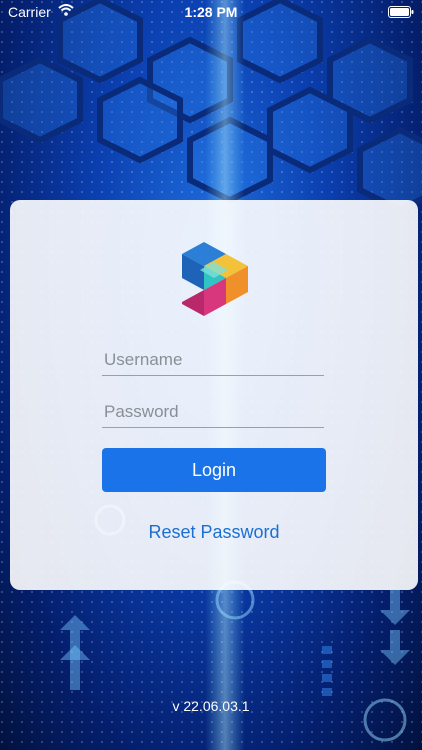 The height and width of the screenshot is (750, 422). I want to click on app-version: v 22.06.03.1, so click(211, 706).